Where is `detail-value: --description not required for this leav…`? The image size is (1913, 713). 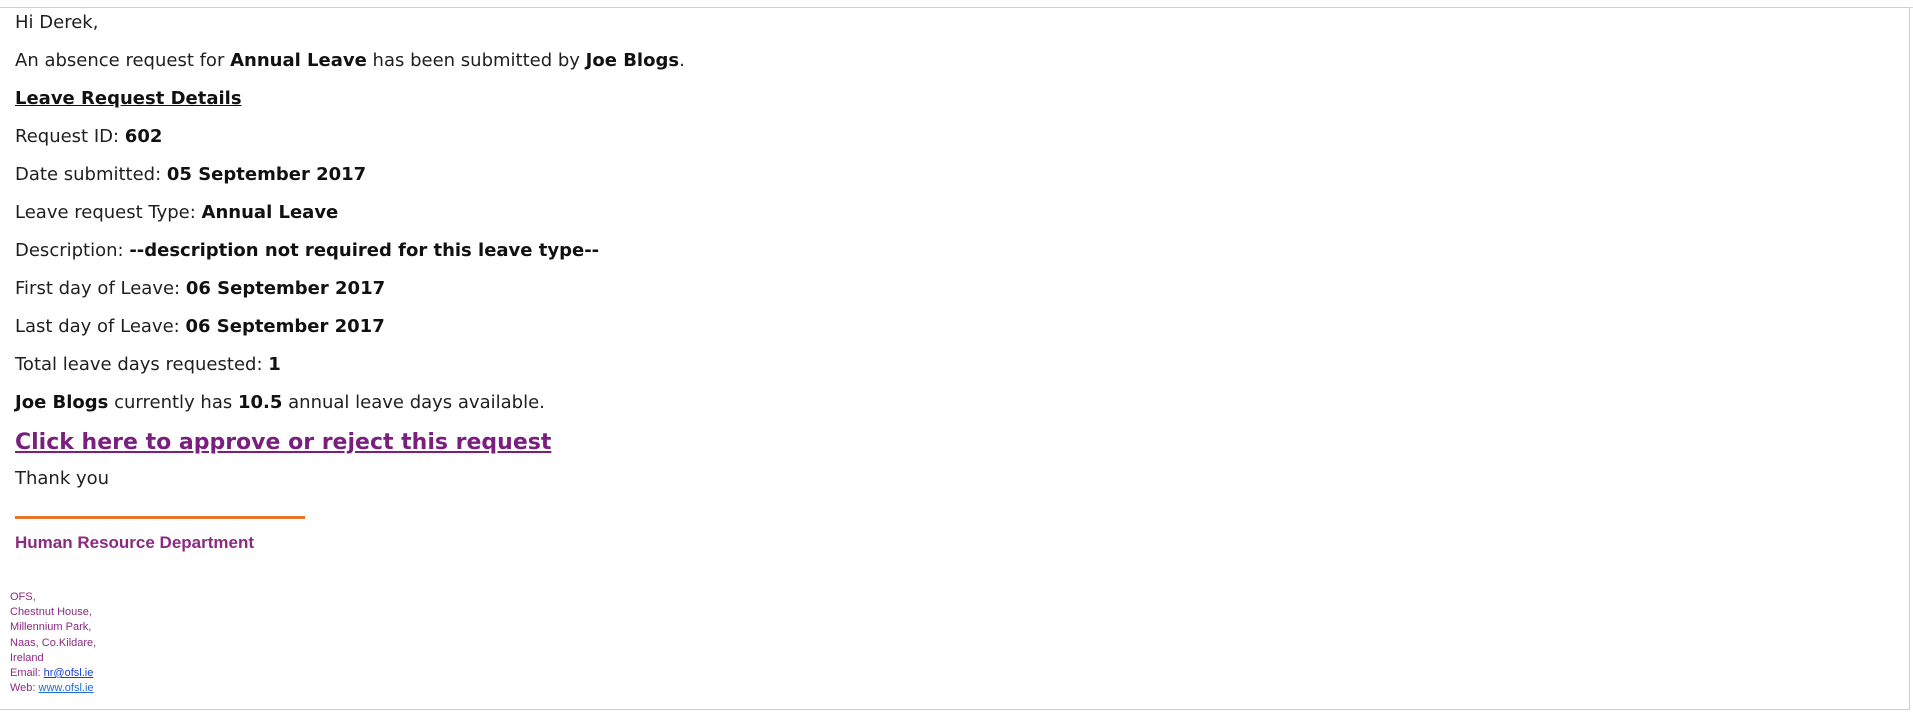 detail-value: --description not required for this leav… is located at coordinates (364, 250).